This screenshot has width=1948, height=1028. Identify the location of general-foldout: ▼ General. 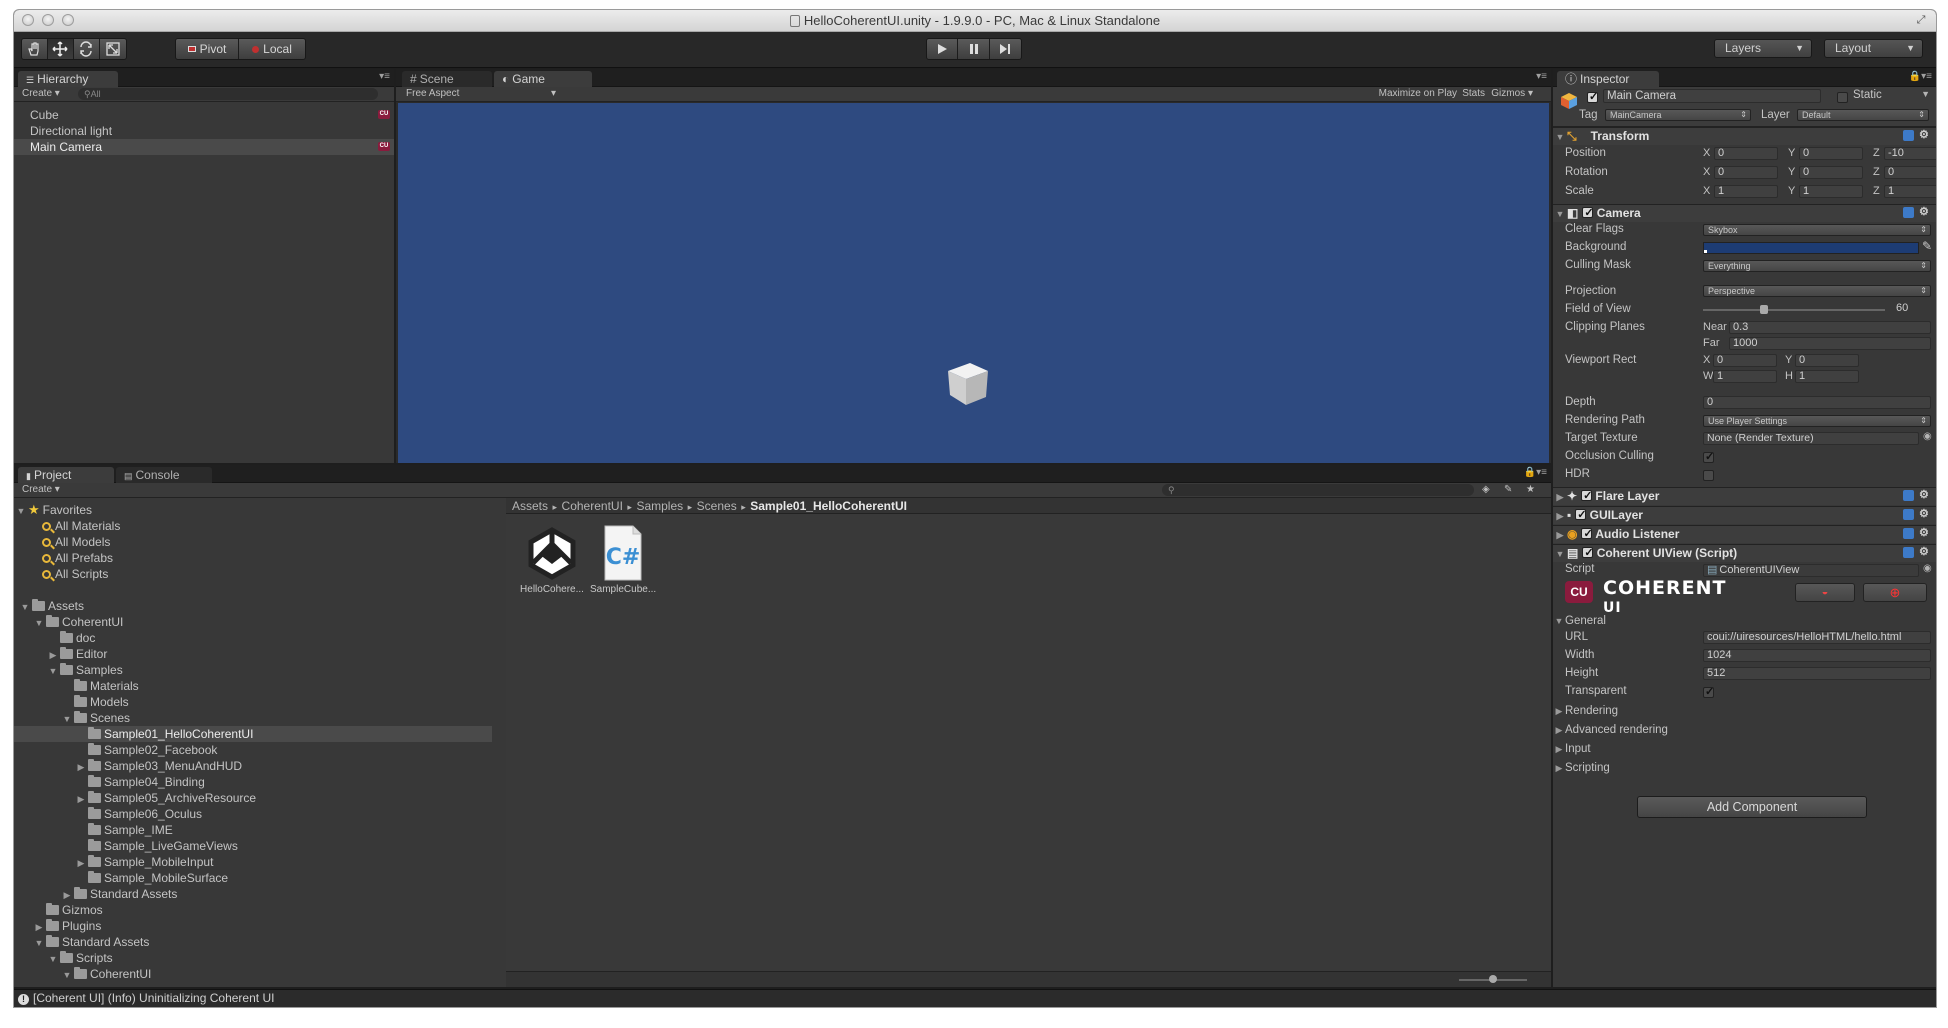
(1744, 621).